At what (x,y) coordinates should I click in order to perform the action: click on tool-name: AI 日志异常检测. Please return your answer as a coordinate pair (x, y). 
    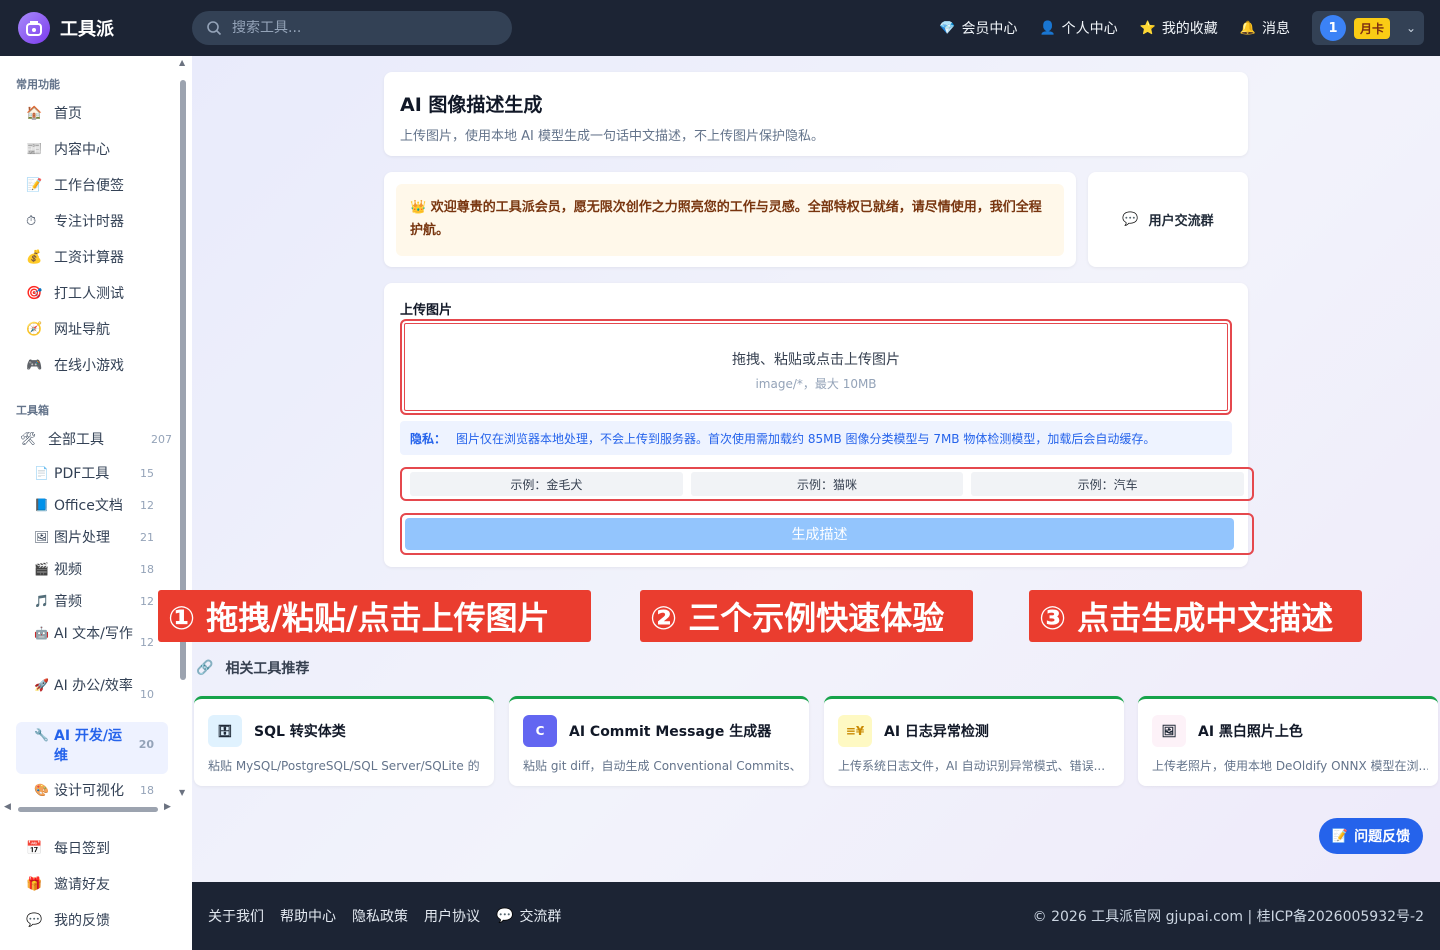
    Looking at the image, I should click on (936, 732).